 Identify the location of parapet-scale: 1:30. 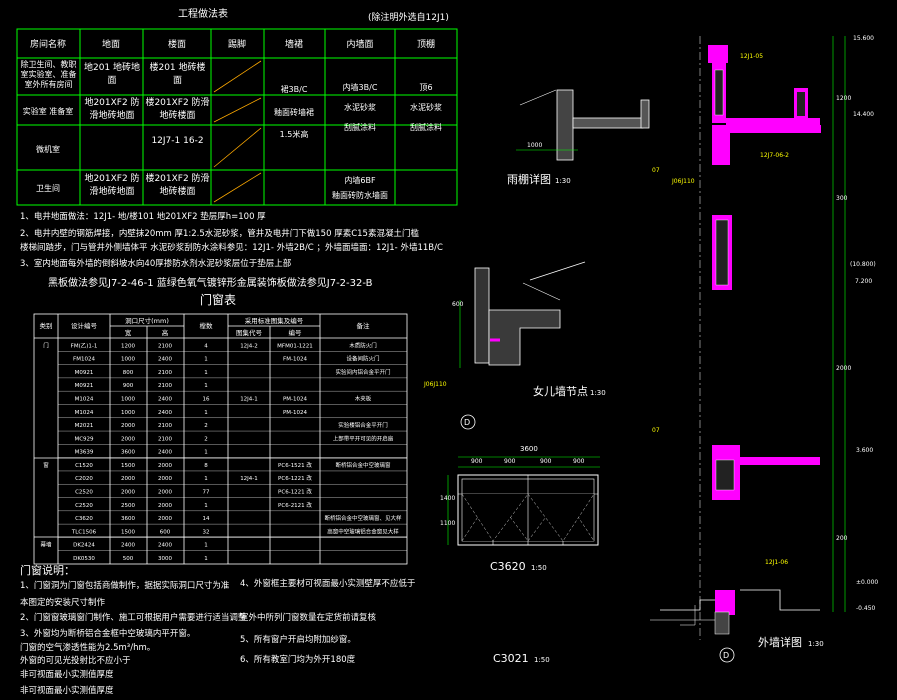
(598, 393).